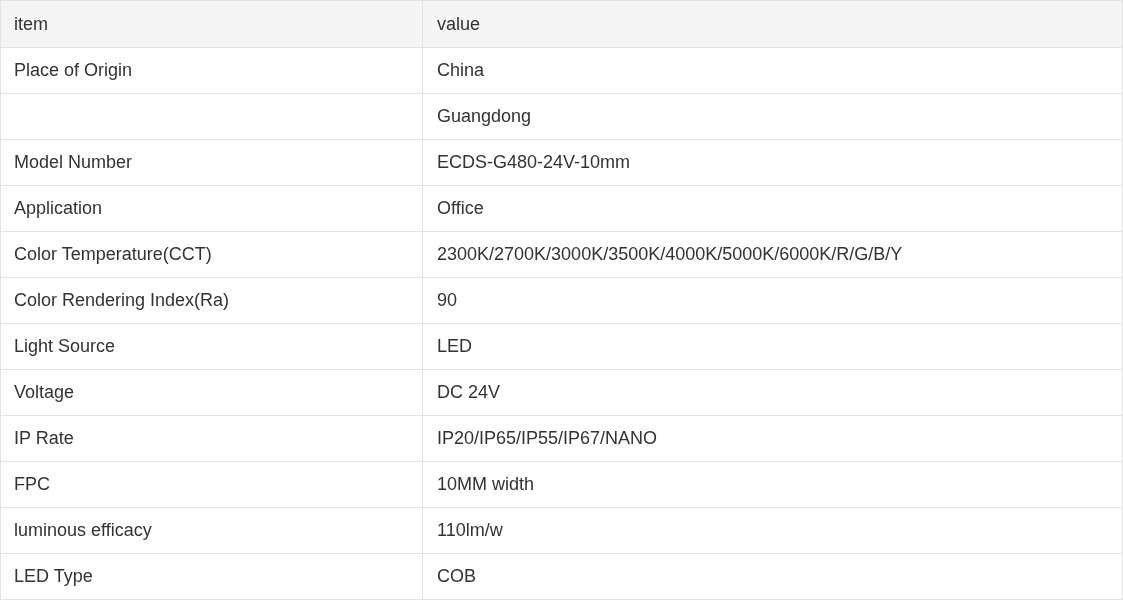  What do you see at coordinates (773, 71) in the screenshot?
I see `table-cell: China` at bounding box center [773, 71].